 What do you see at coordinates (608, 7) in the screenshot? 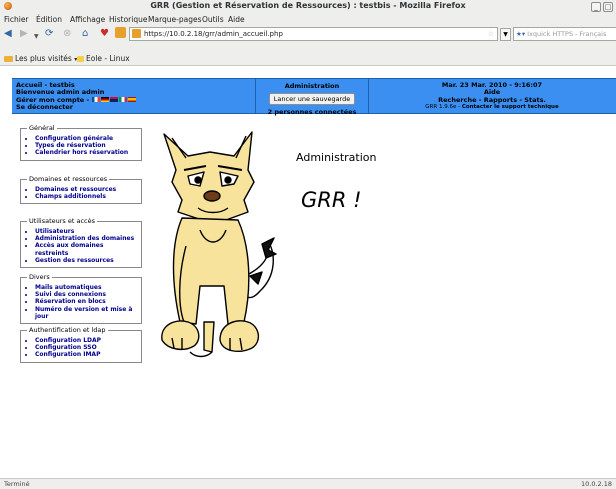
I see `maximize-icon: □` at bounding box center [608, 7].